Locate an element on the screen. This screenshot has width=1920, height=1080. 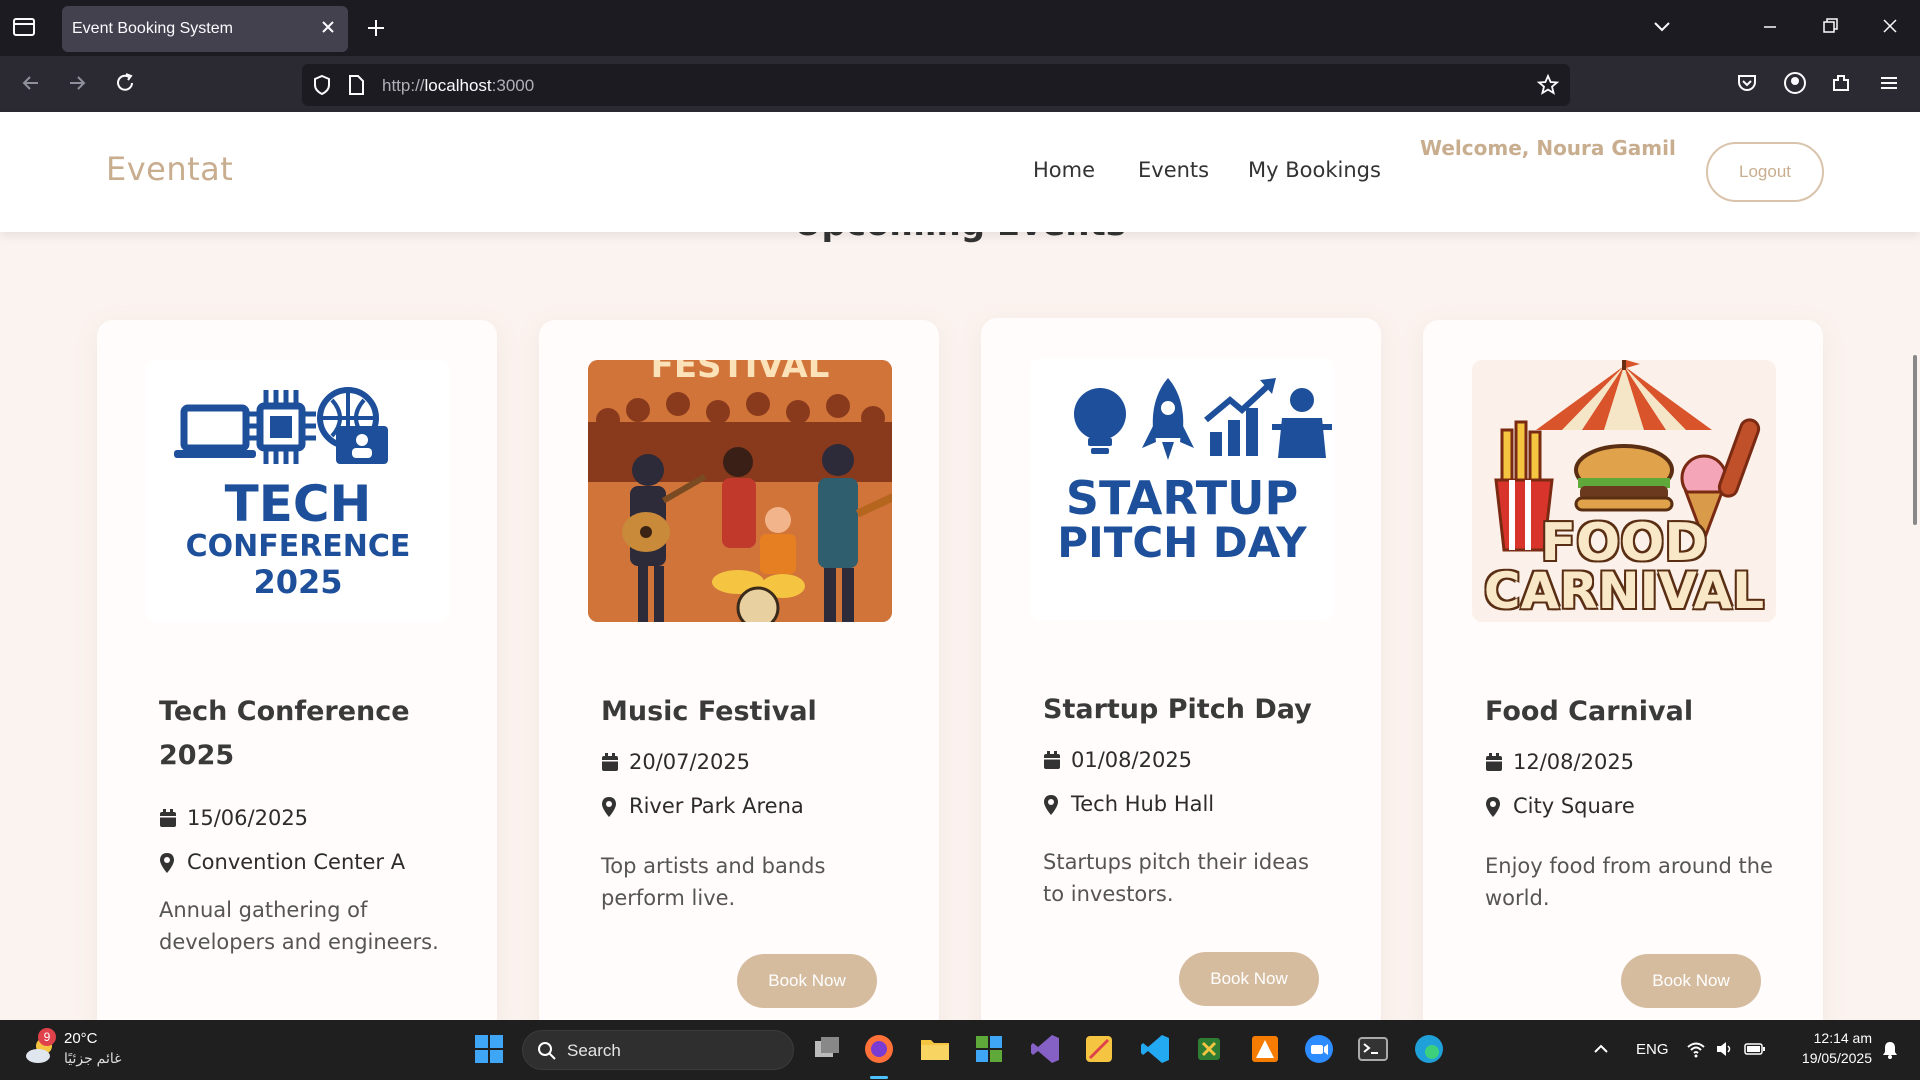
browser-nav-bar: http://localhost:3000 is located at coordinates (960, 84).